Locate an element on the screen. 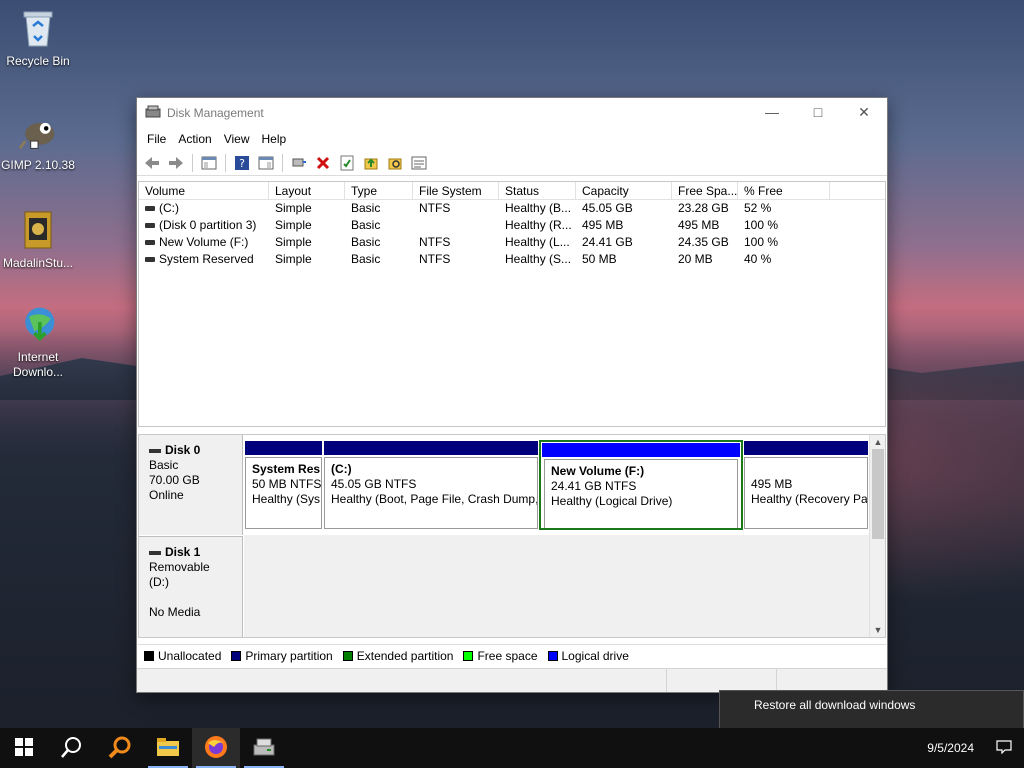  help-icon: ? is located at coordinates (242, 163).